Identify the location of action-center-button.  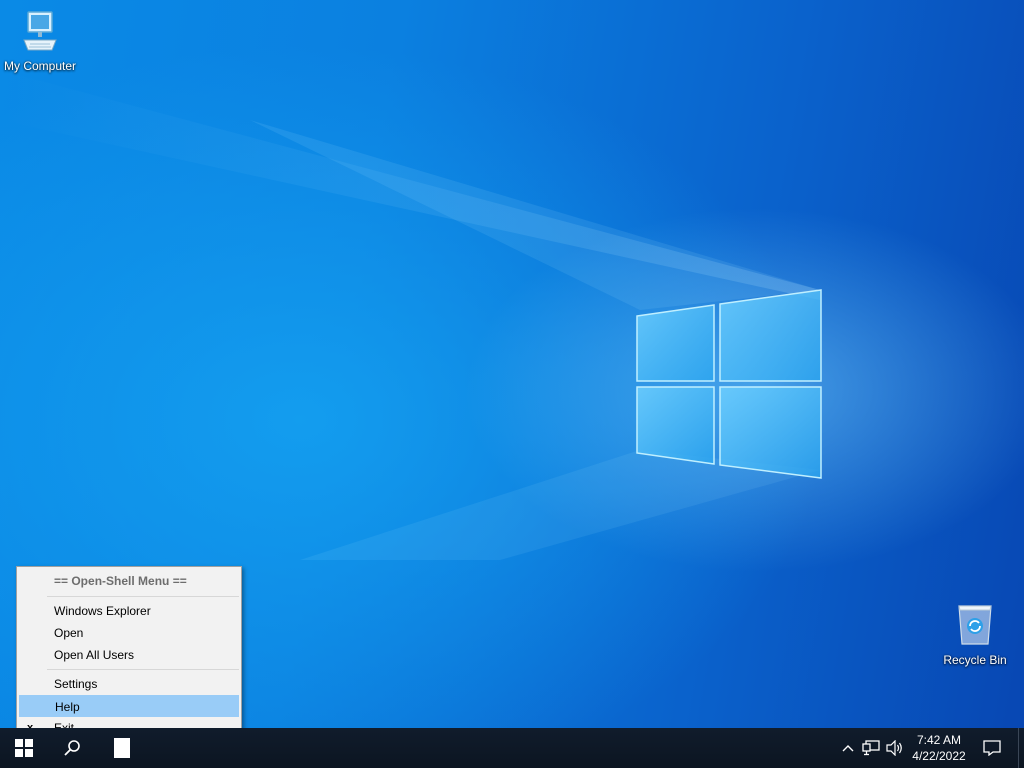
(992, 748).